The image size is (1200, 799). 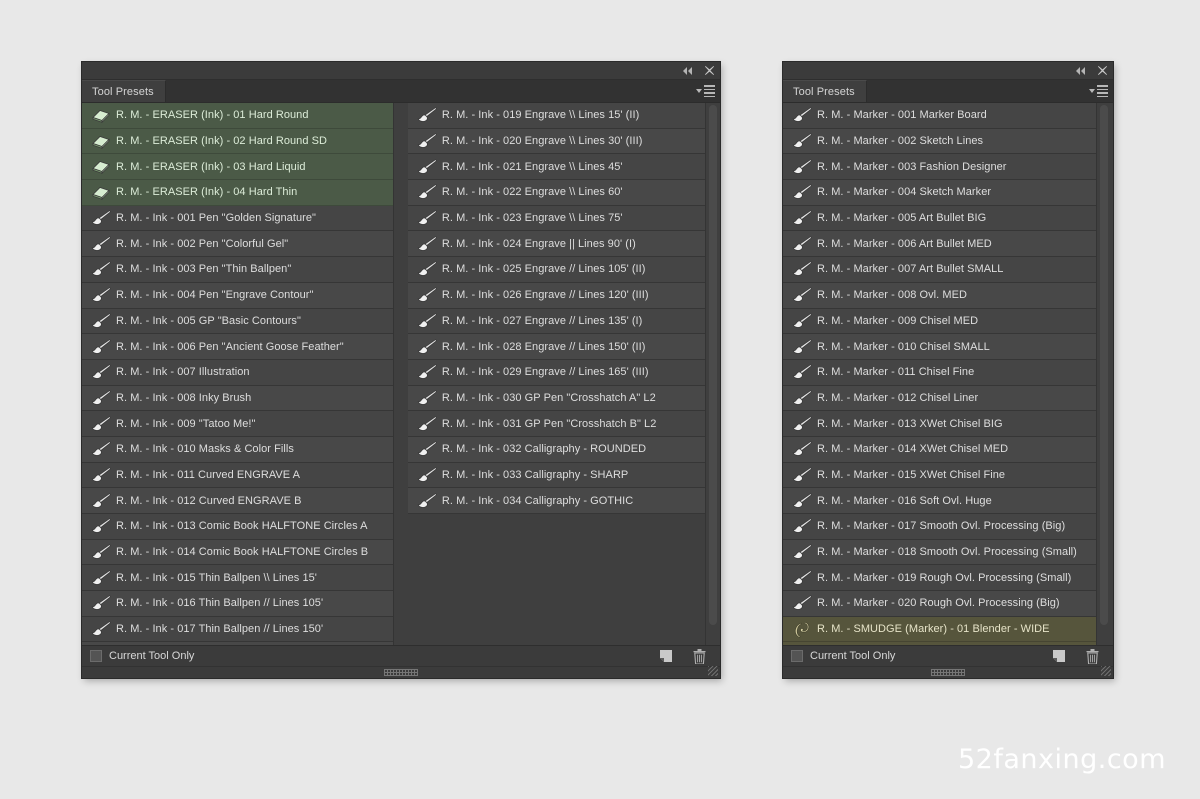 What do you see at coordinates (939, 295) in the screenshot?
I see `preset-list-item: R. M. - Marker - 008 Ovl. MED` at bounding box center [939, 295].